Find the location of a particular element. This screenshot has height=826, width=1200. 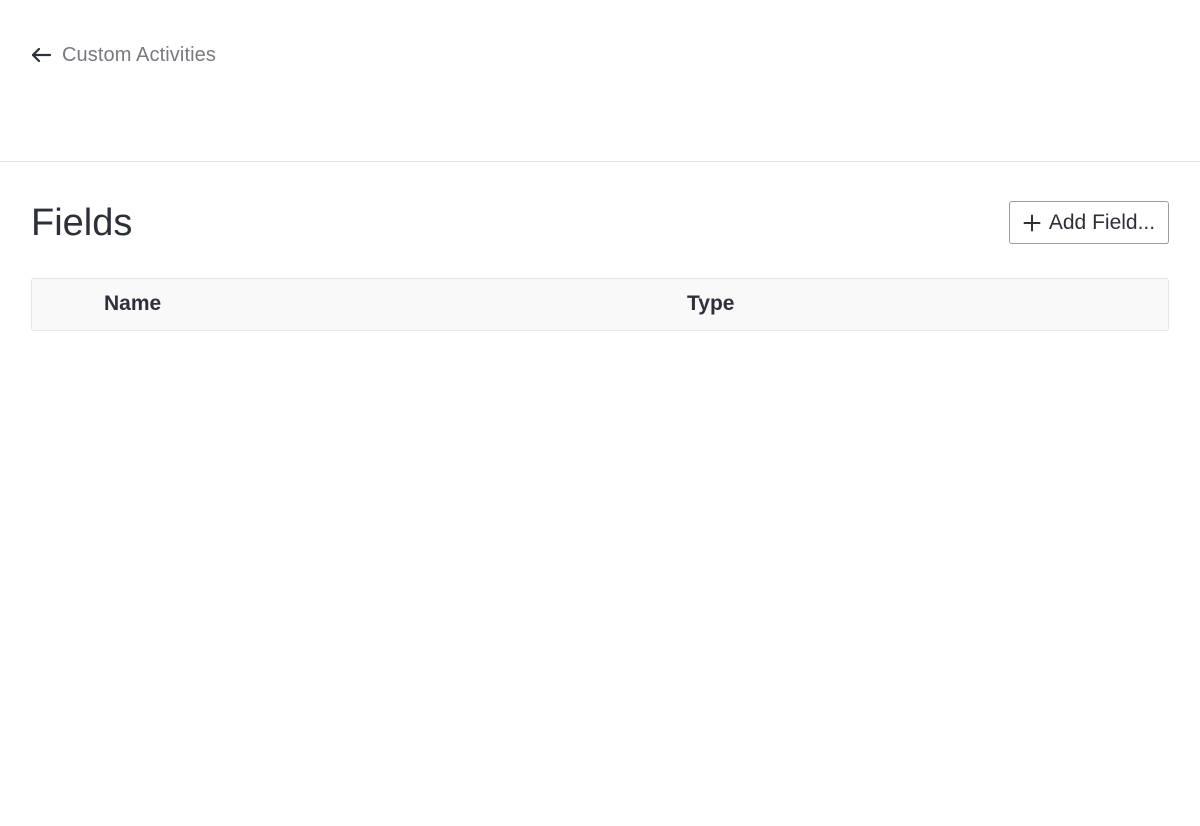

back-link: Custom Activities is located at coordinates (123, 55).